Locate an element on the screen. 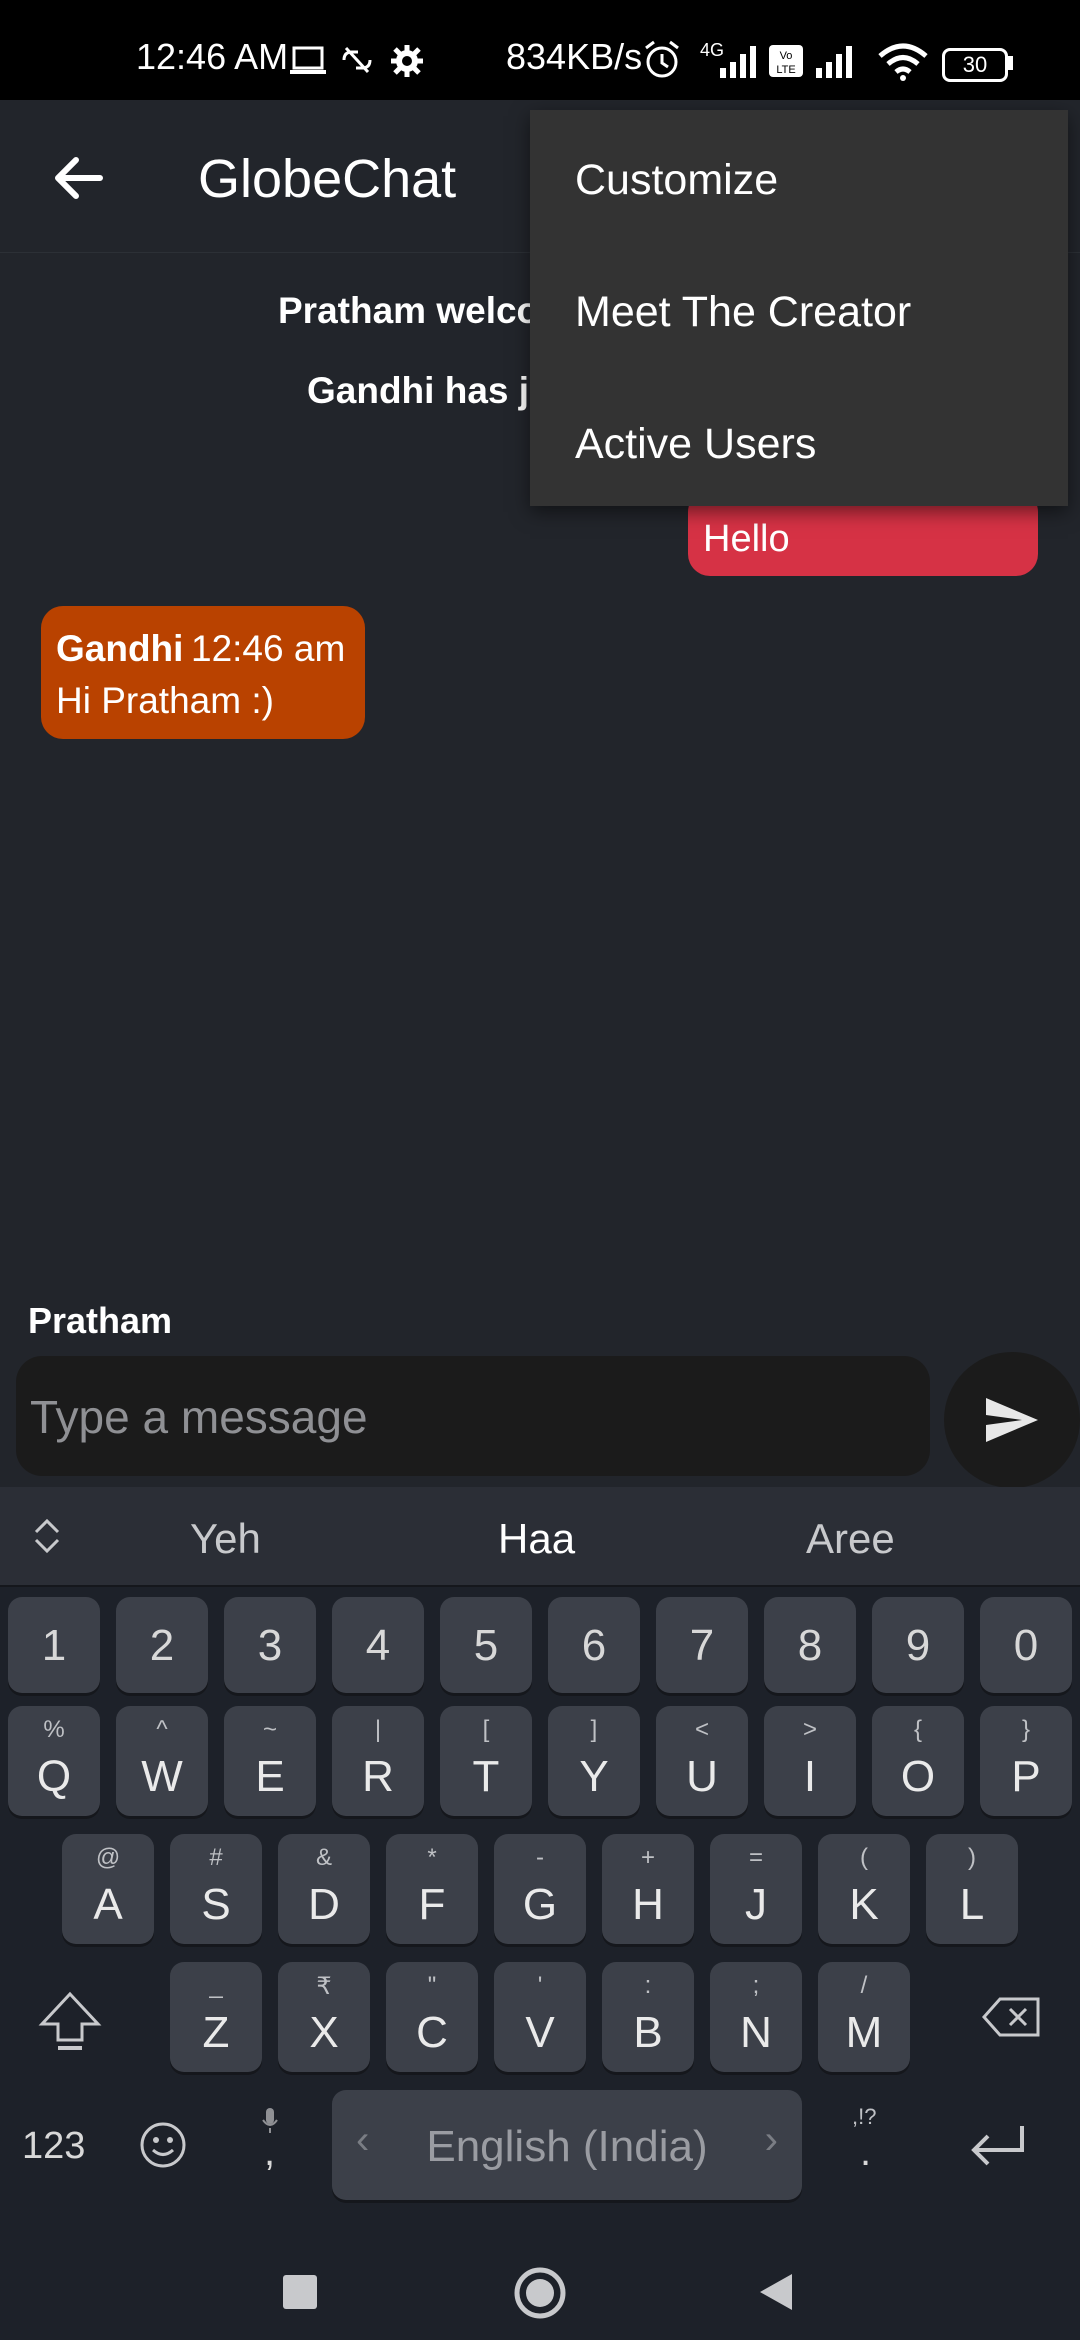 This screenshot has height=2340, width=1080. key-label: M is located at coordinates (864, 2032).